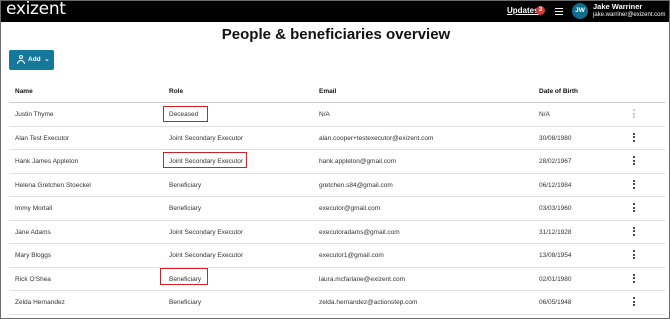 This screenshot has height=319, width=670. I want to click on avatar: JW, so click(580, 11).